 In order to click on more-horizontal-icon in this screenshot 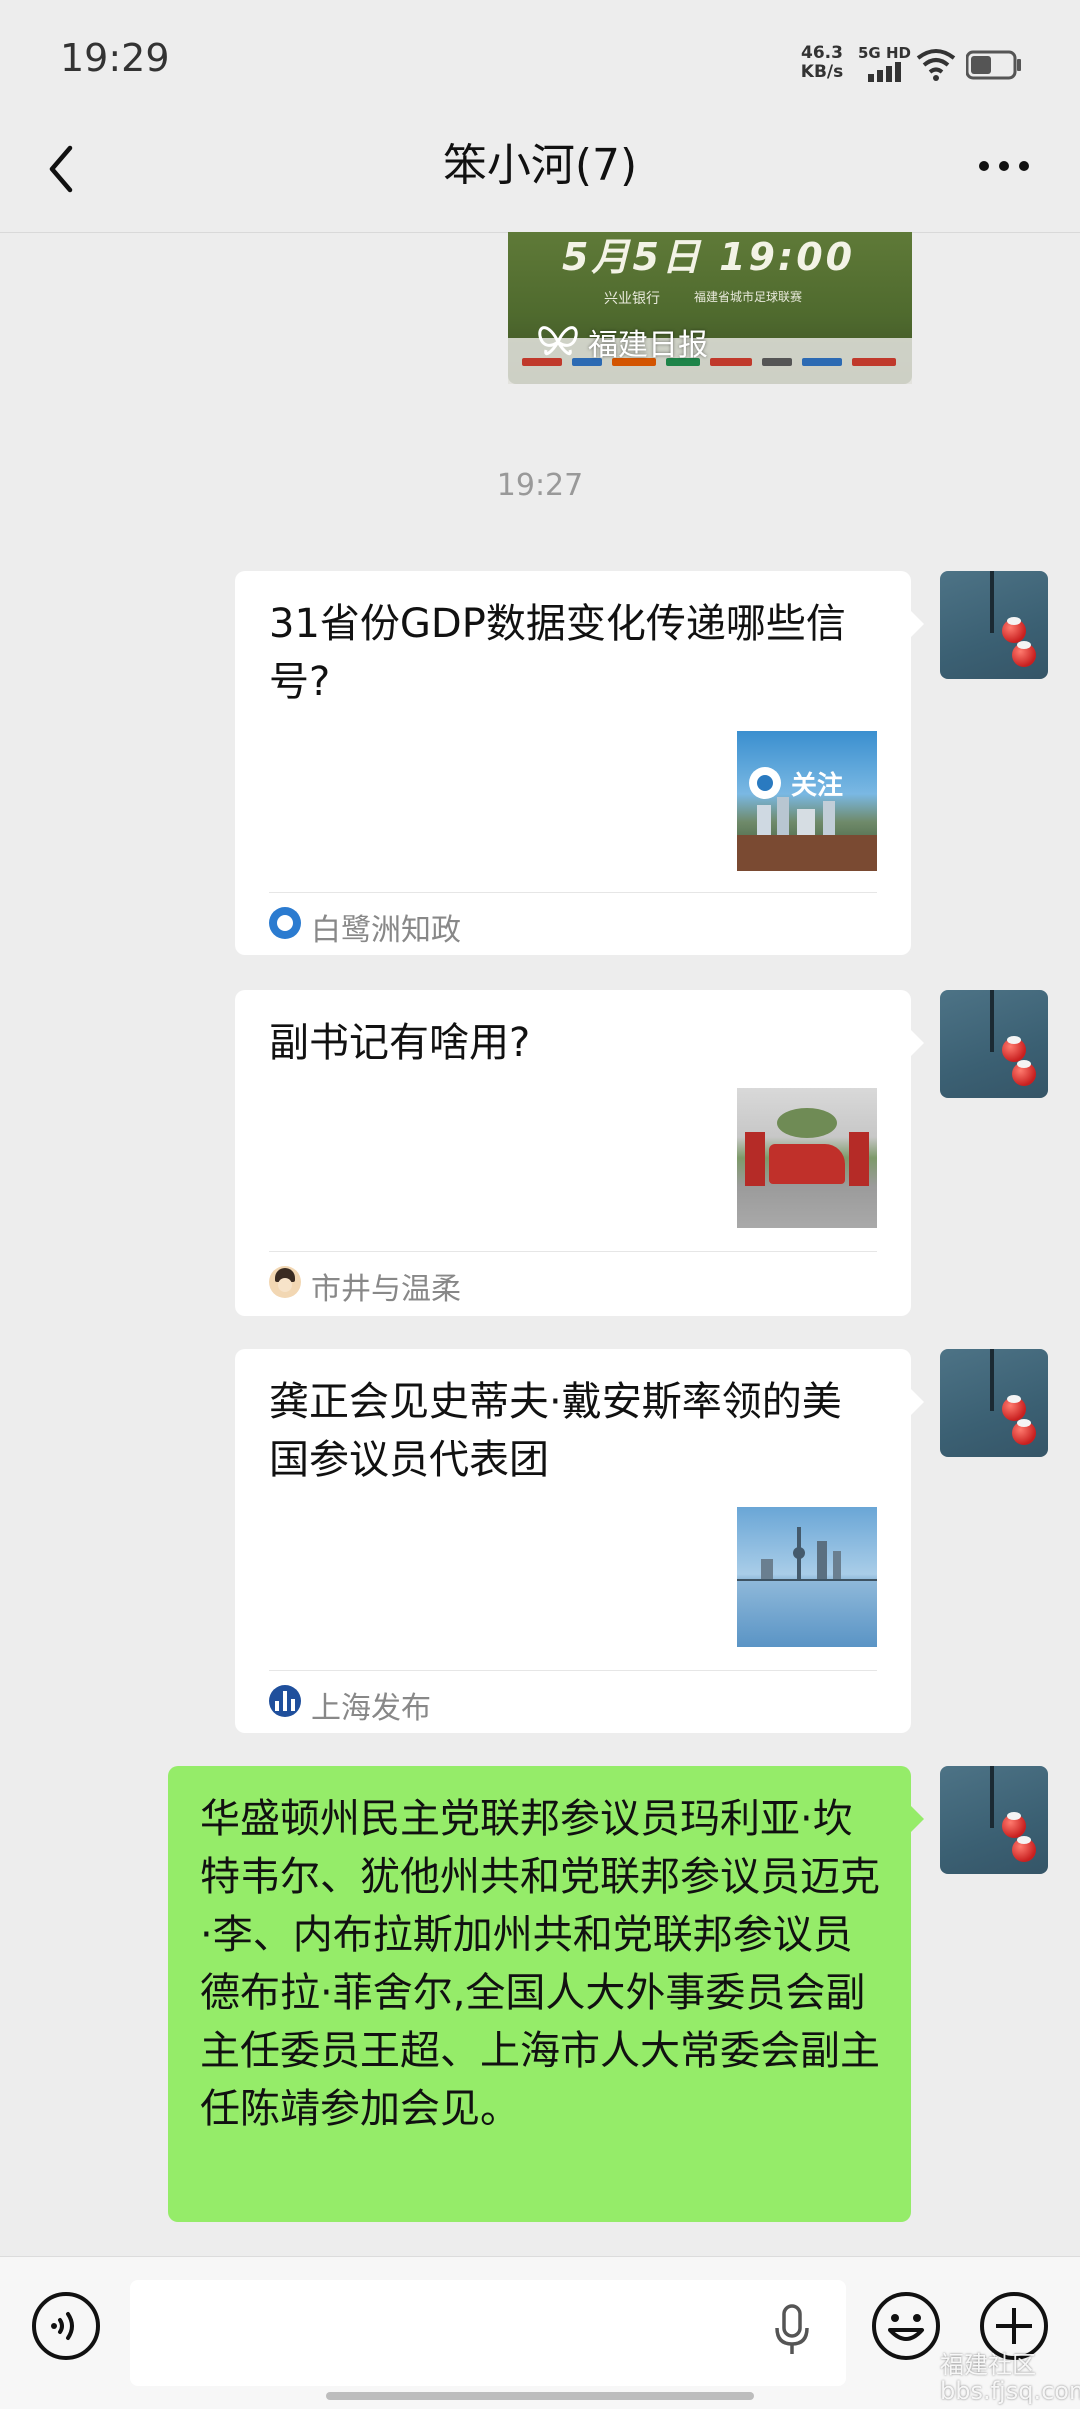, I will do `click(1004, 166)`.